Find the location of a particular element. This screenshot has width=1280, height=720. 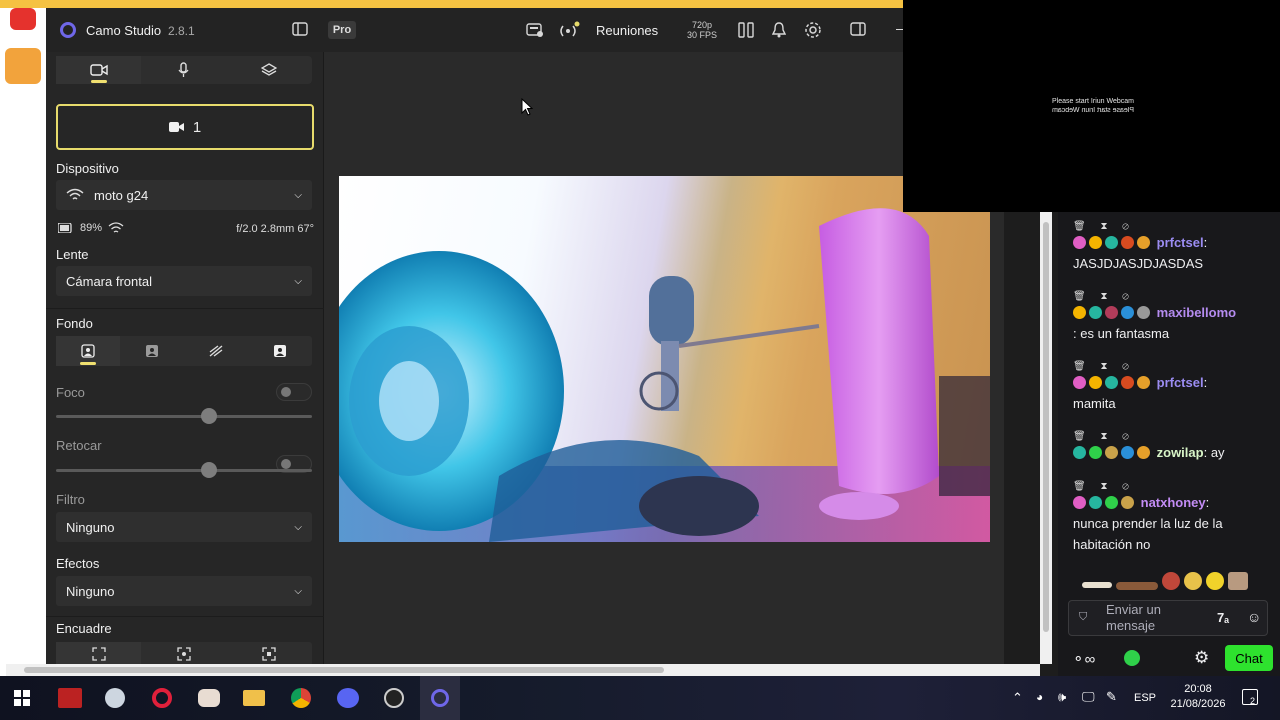

volume-icon: 🕪 is located at coordinates (1062, 696).